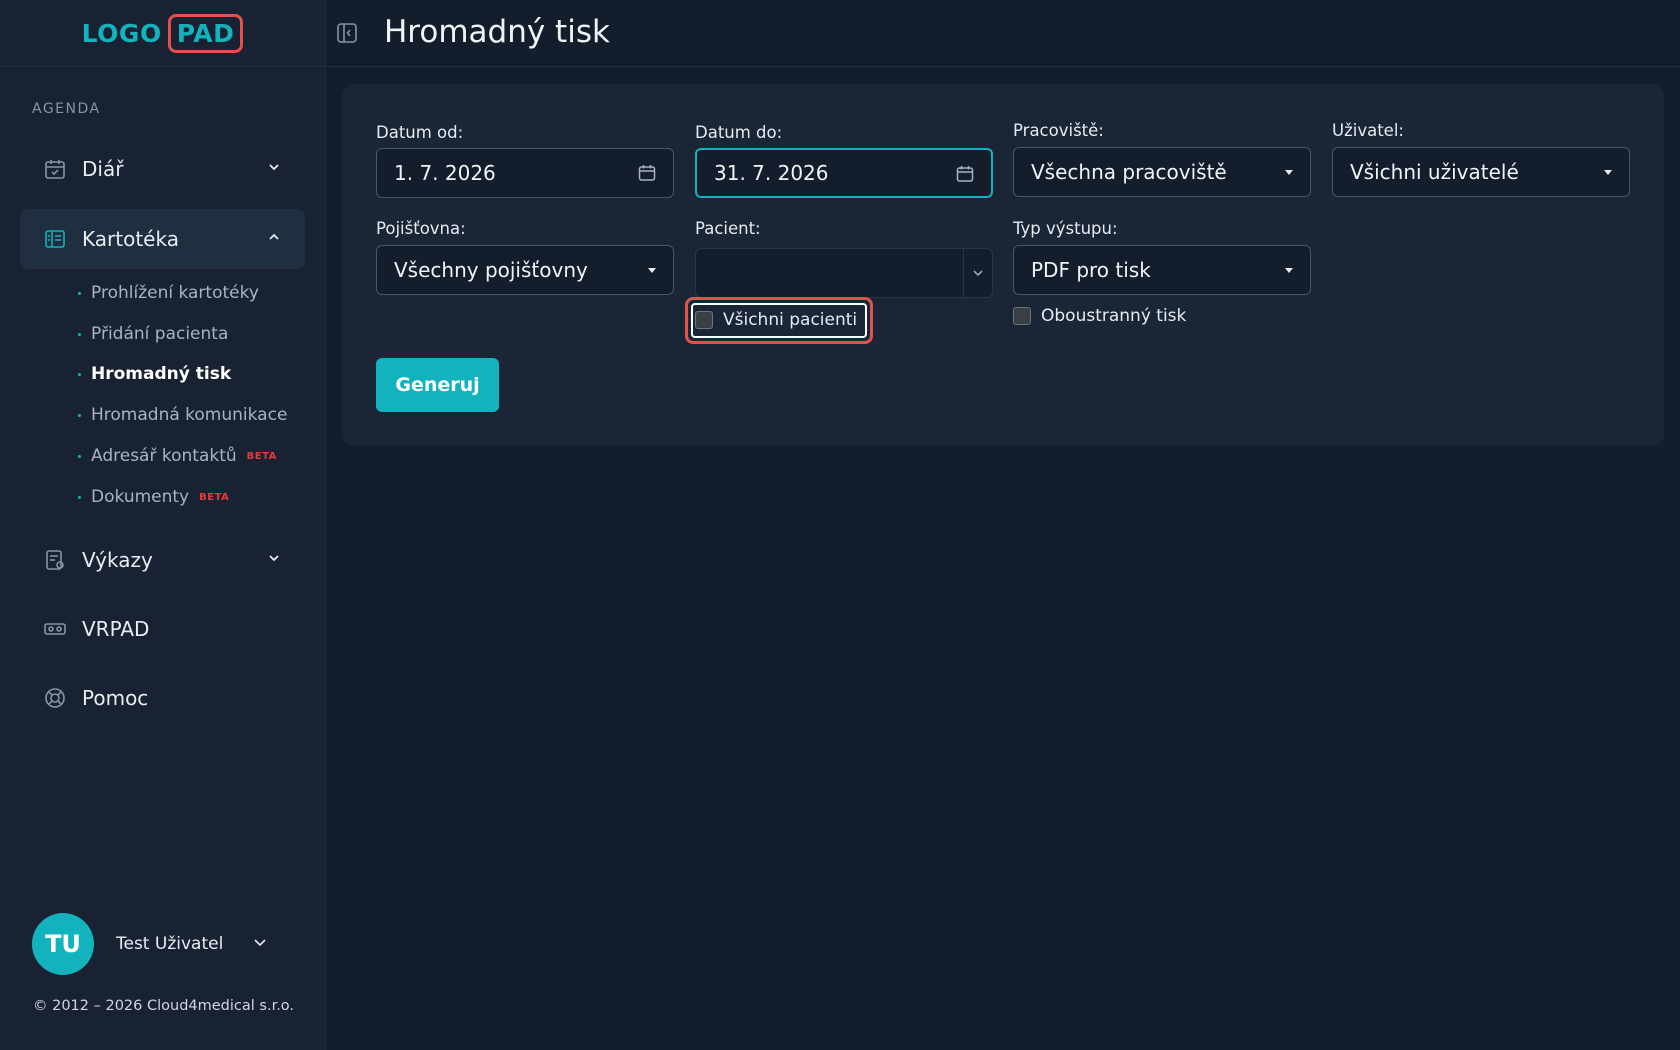 This screenshot has width=1680, height=1050. I want to click on workplace-label: Pracoviště:, so click(1058, 130).